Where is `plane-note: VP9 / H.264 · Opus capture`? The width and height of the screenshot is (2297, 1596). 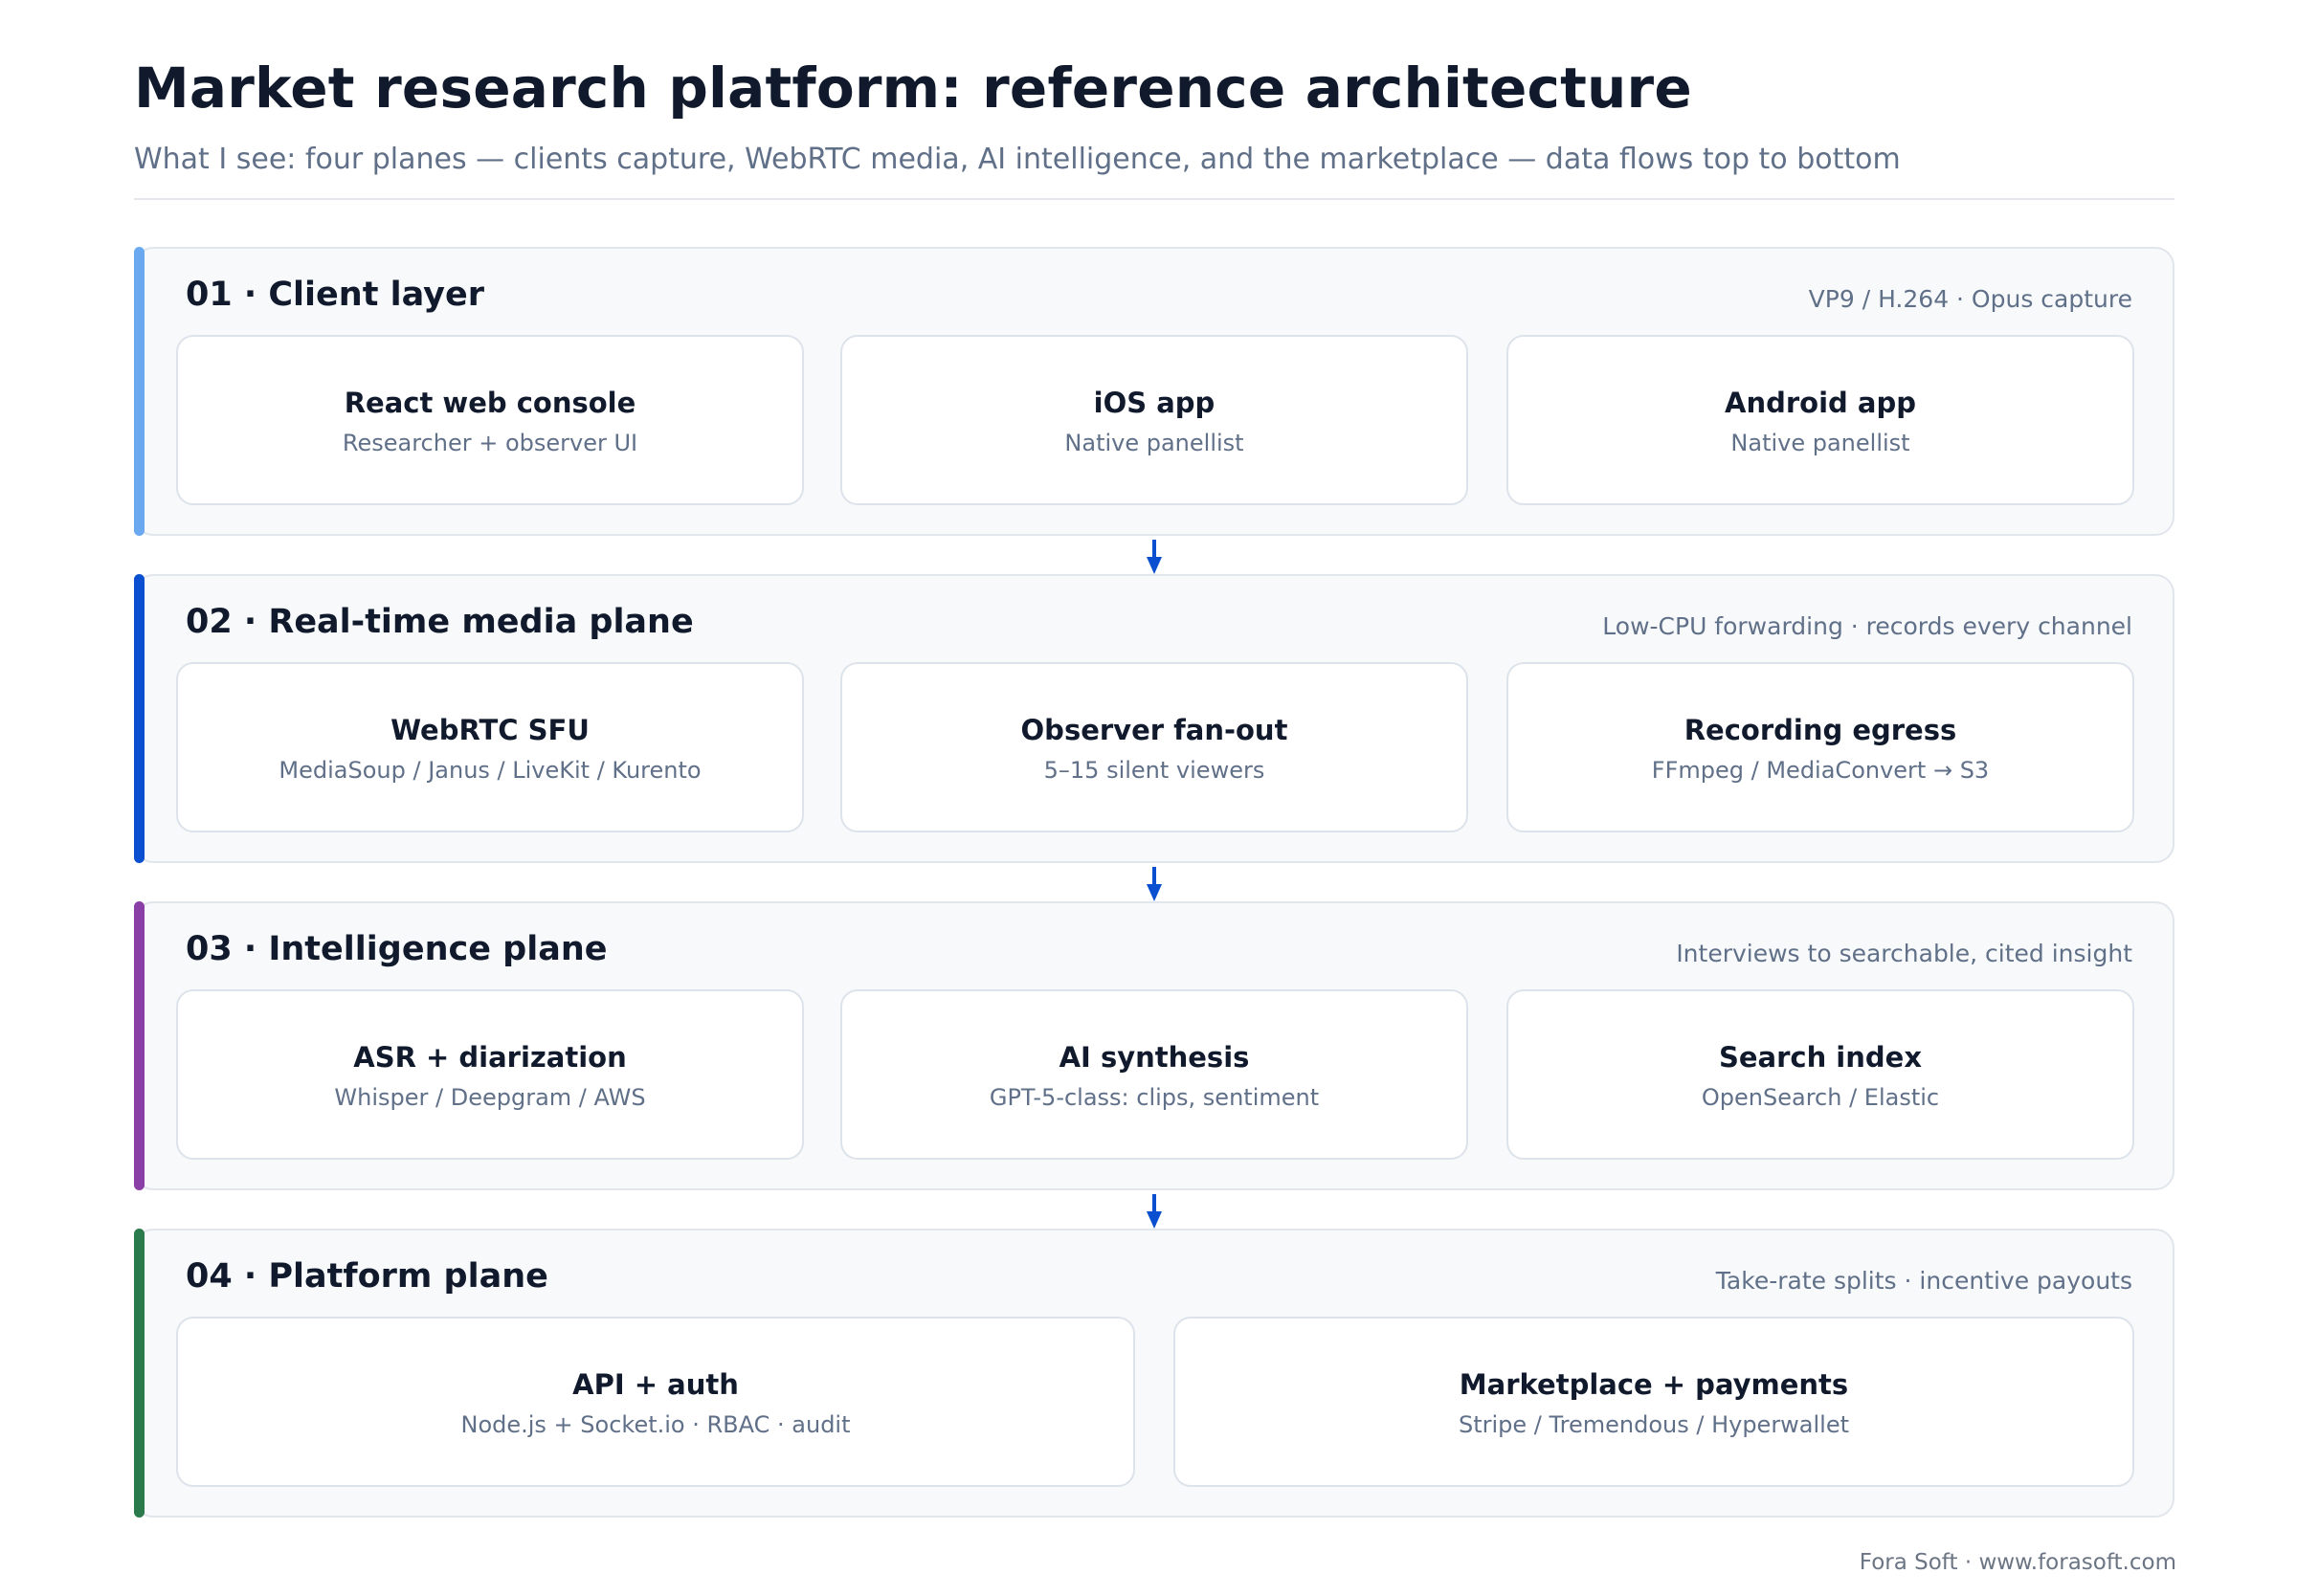
plane-note: VP9 / H.264 · Opus capture is located at coordinates (1970, 299).